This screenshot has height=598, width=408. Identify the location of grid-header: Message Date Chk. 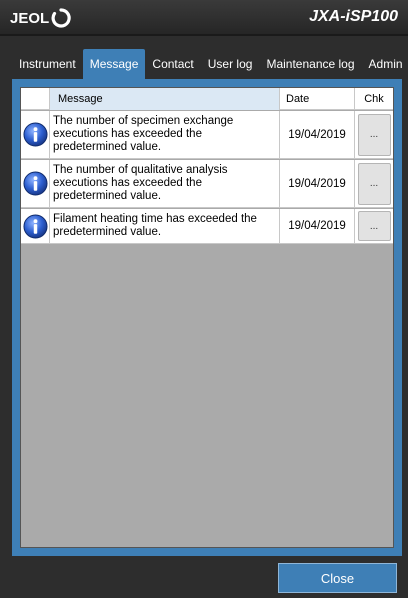
(207, 99).